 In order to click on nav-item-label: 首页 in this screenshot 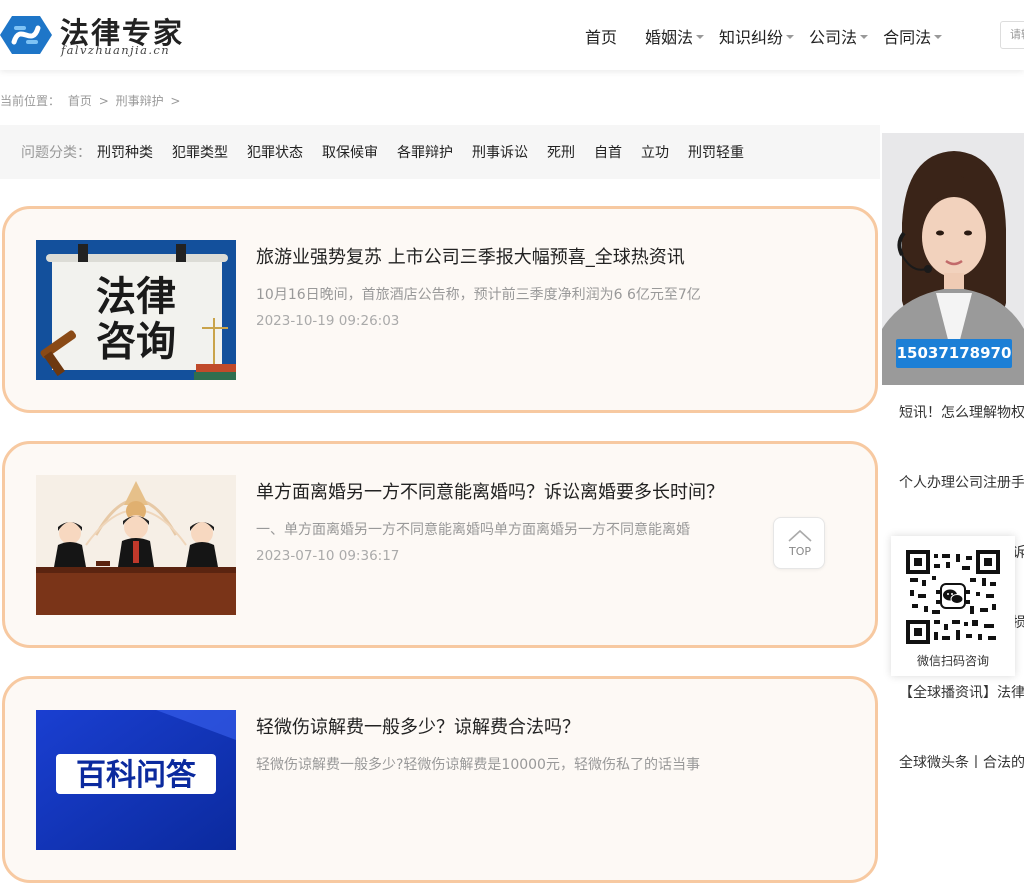, I will do `click(601, 37)`.